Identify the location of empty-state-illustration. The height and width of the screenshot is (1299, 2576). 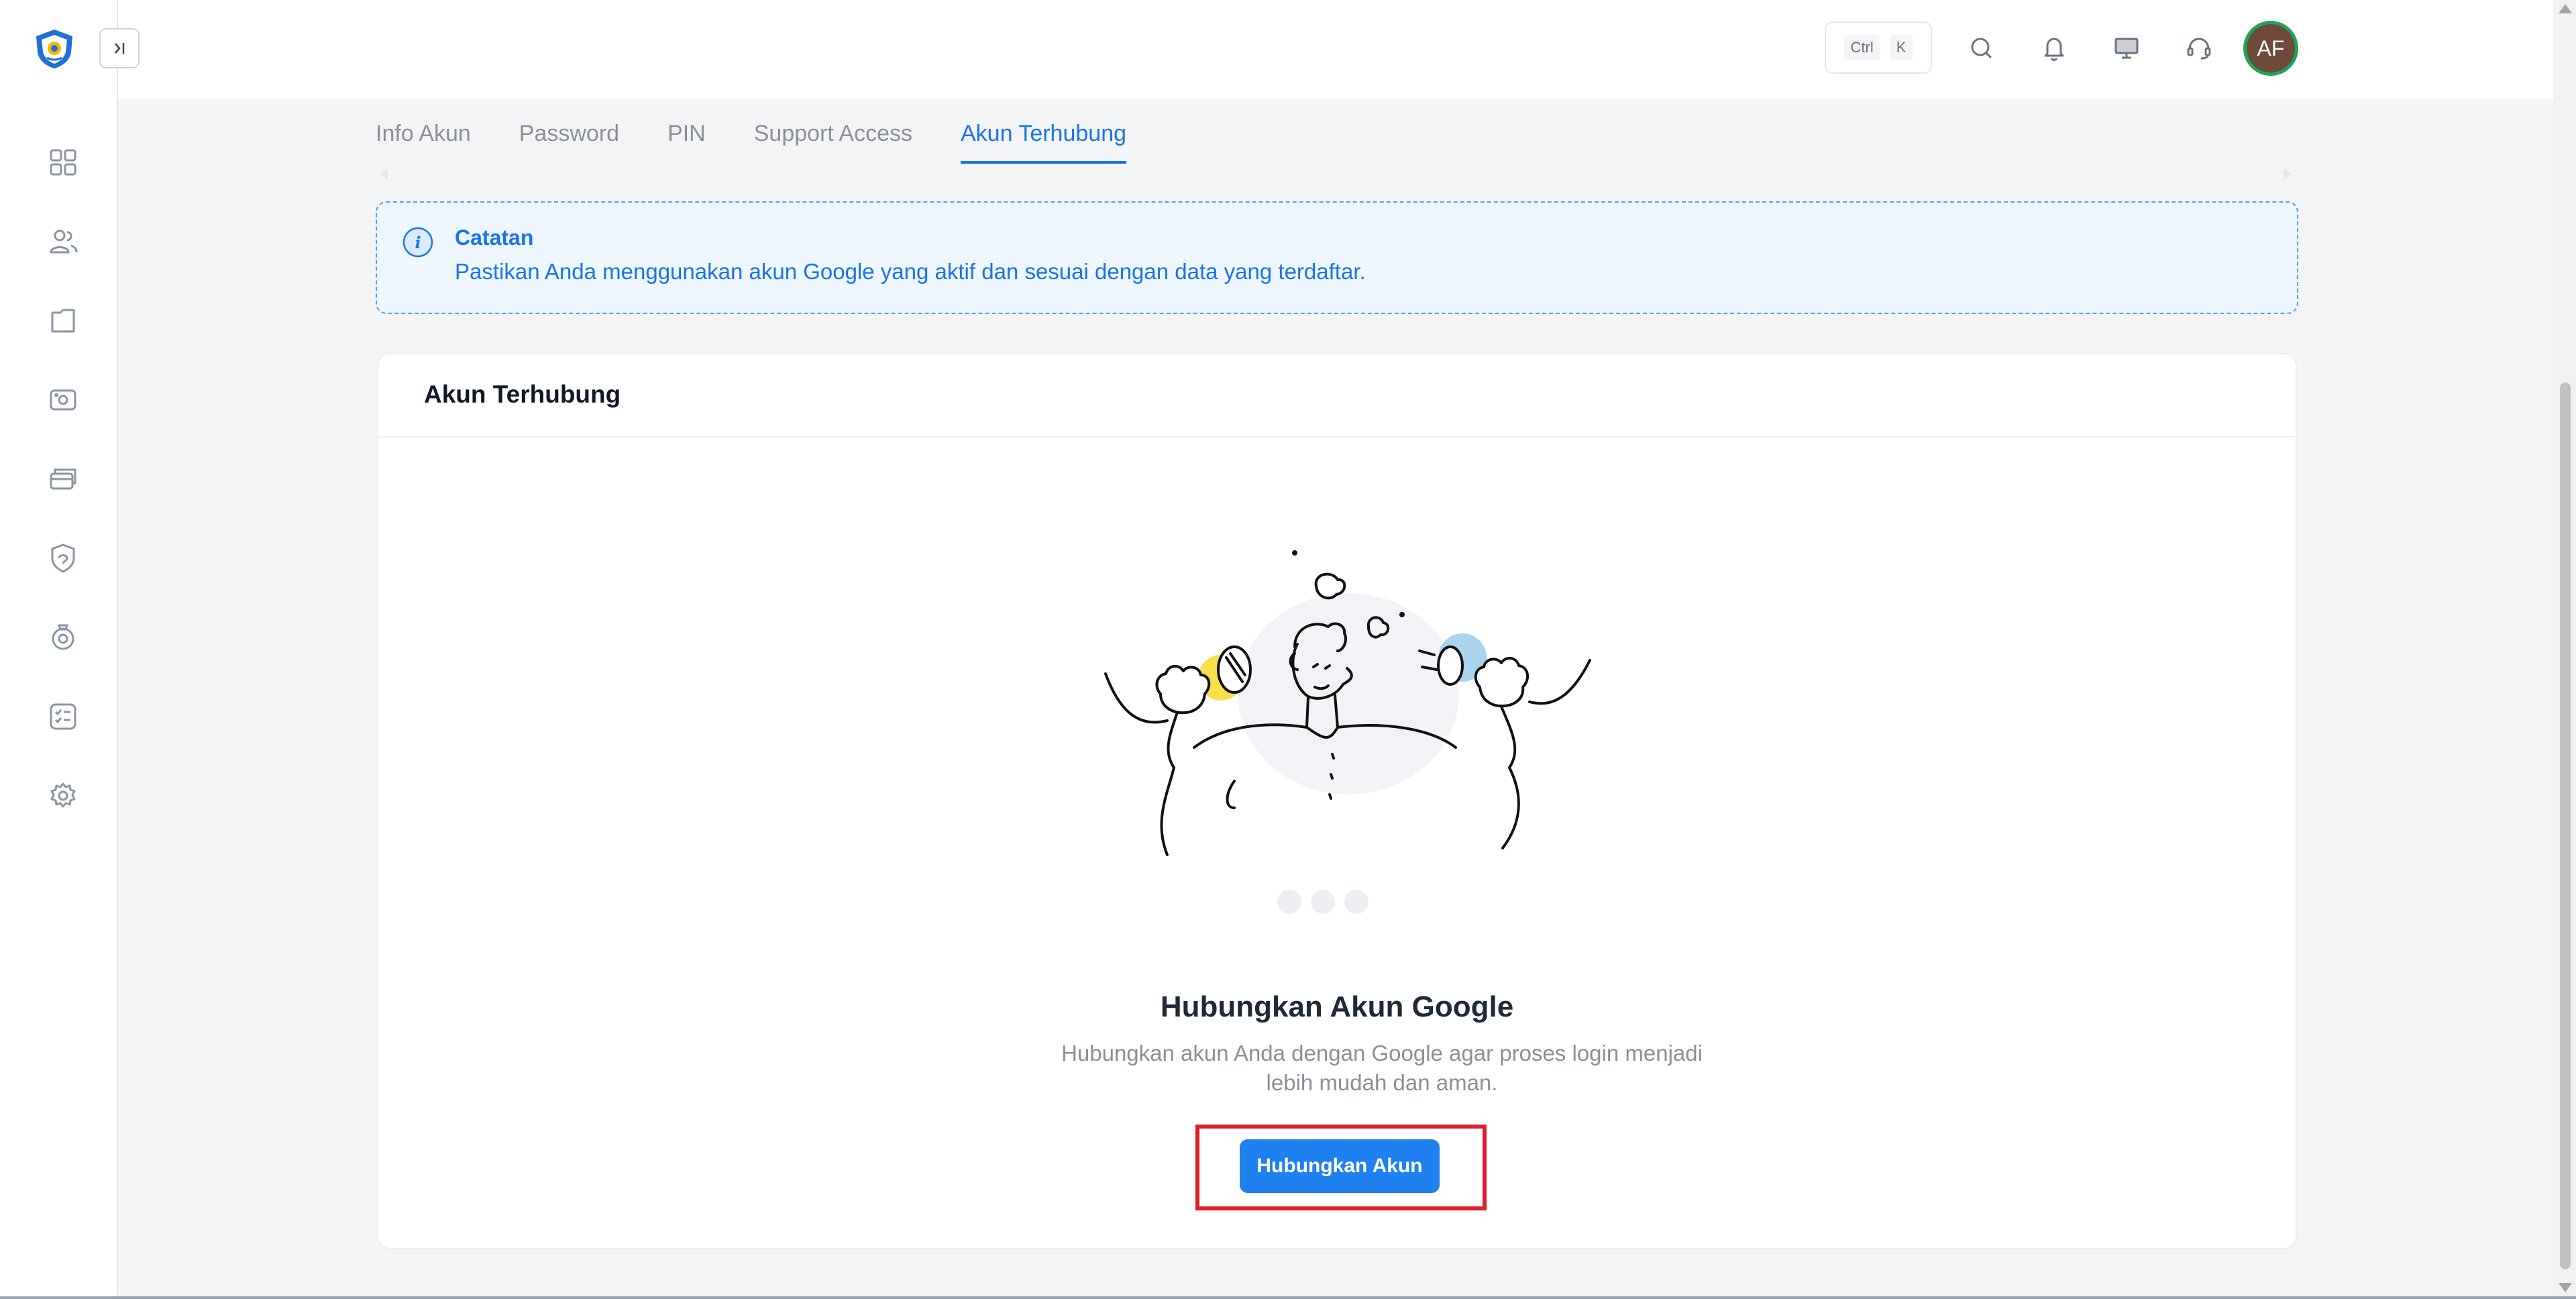
(1347, 703).